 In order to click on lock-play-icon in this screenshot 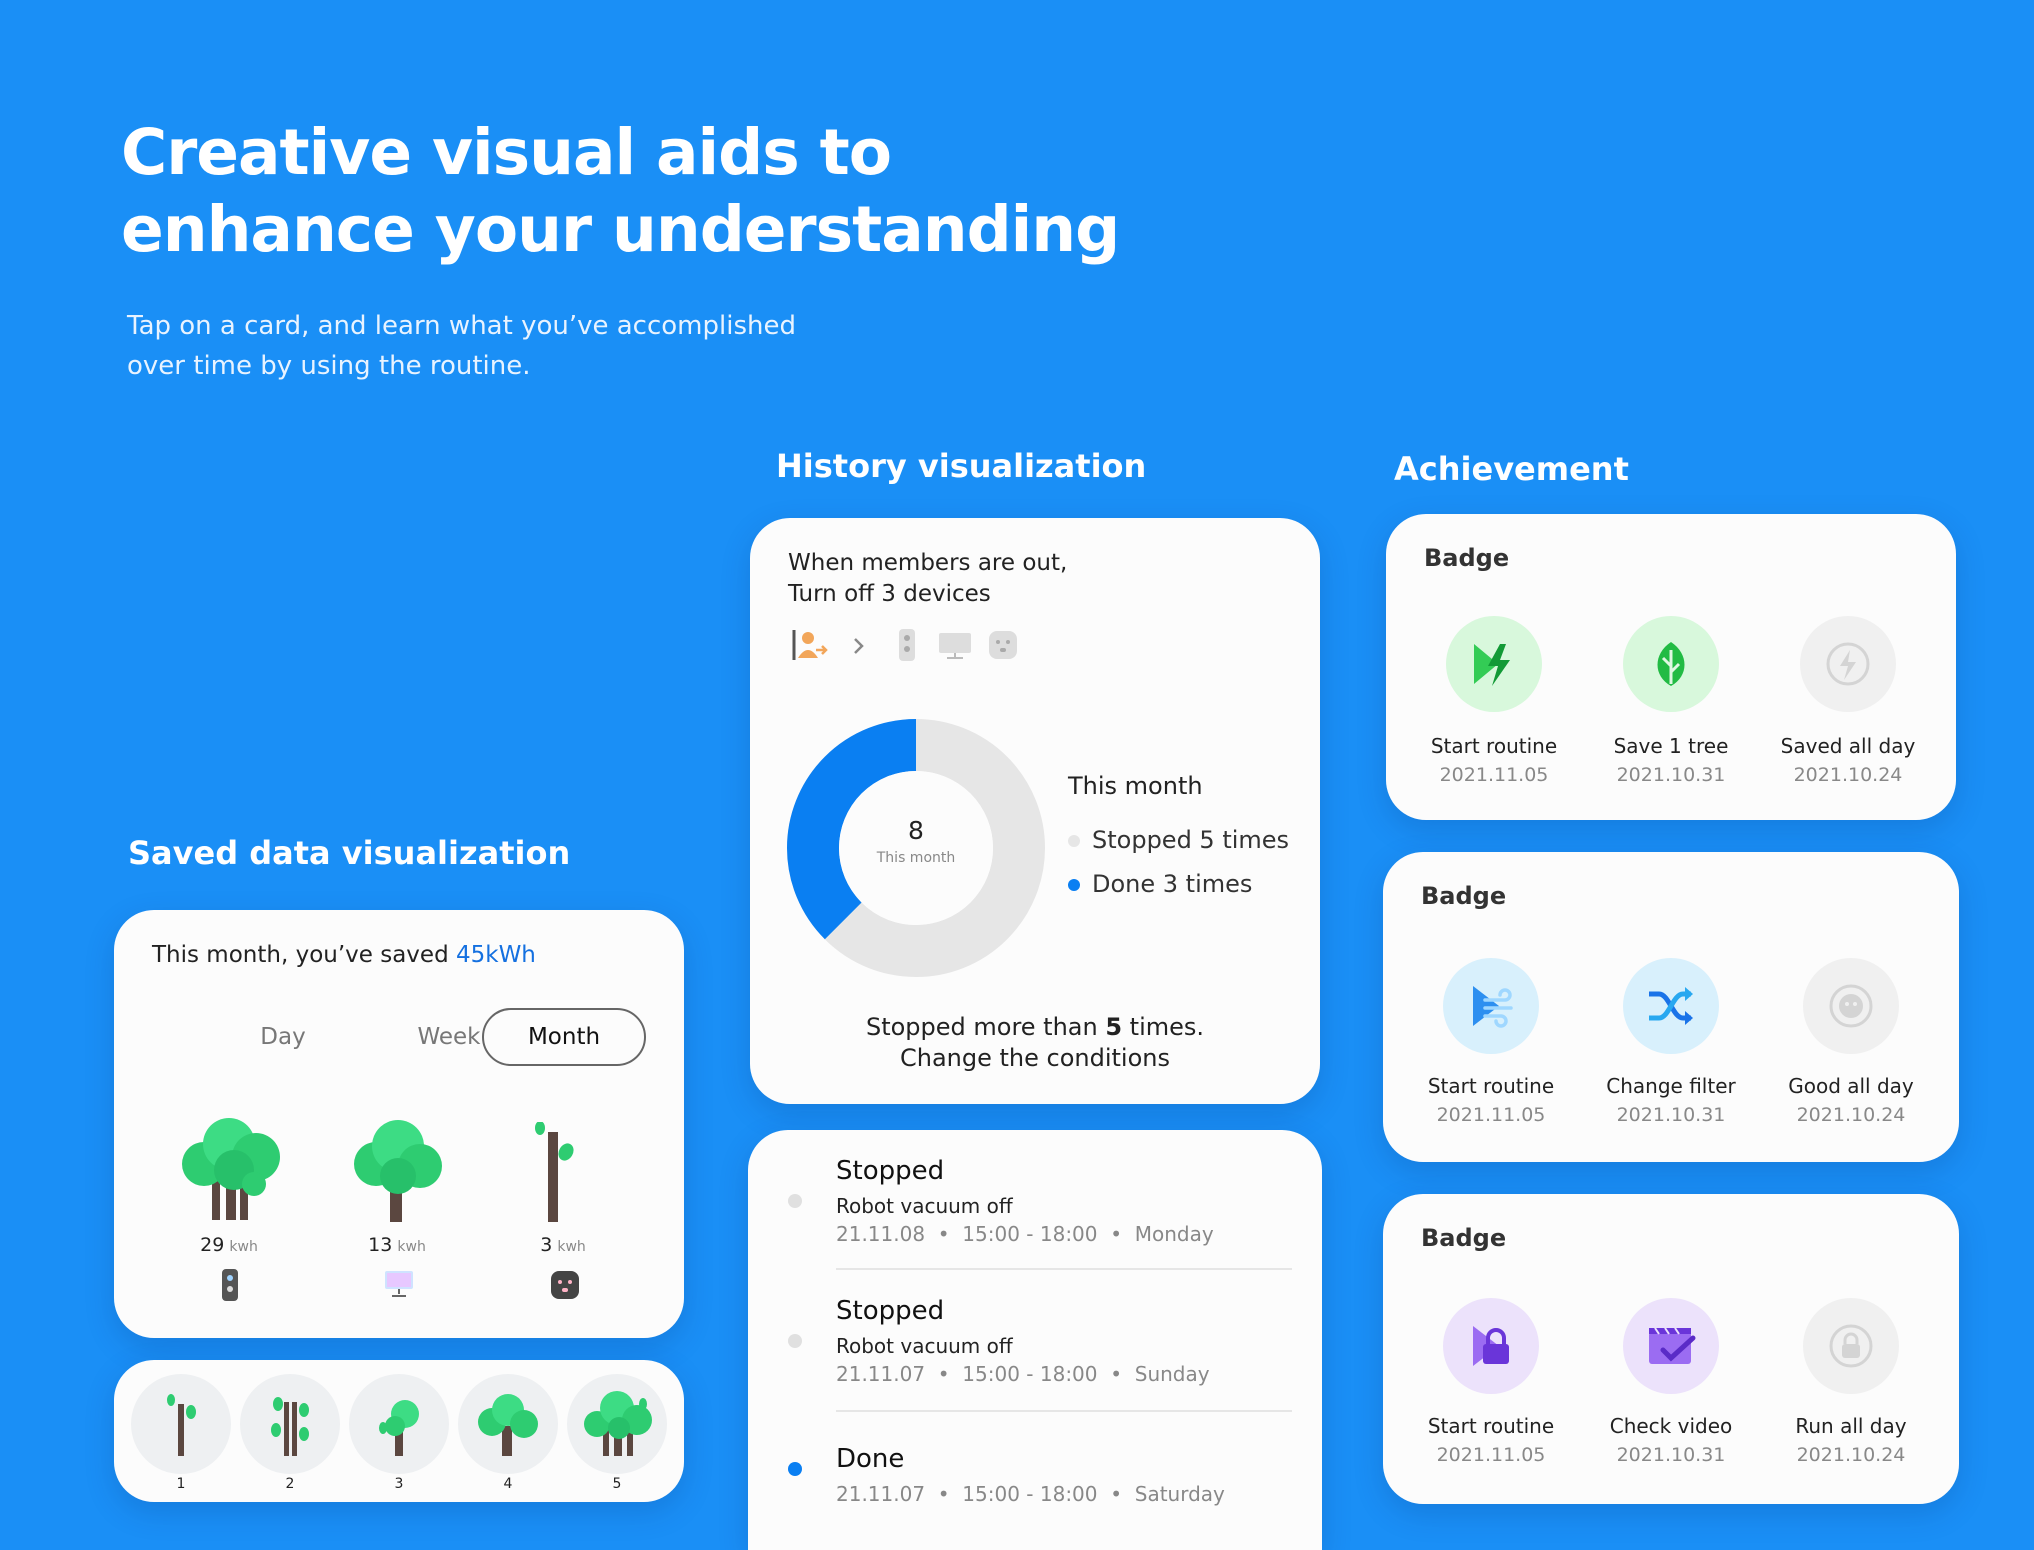, I will do `click(1491, 1346)`.